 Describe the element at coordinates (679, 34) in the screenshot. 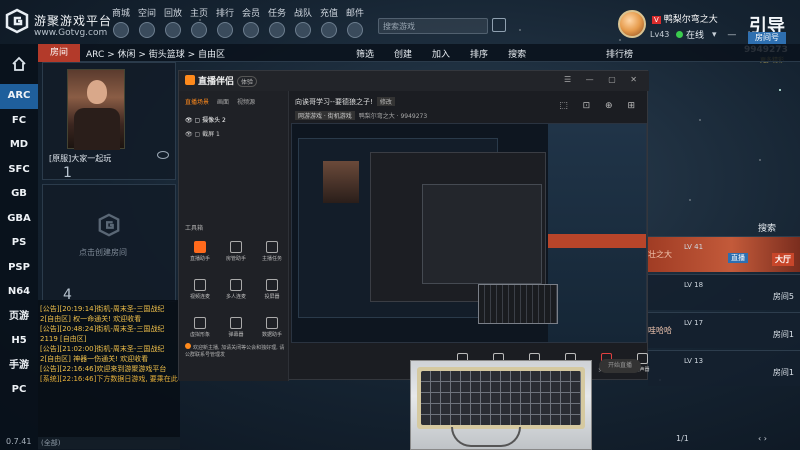

I see `online-dot-icon` at that location.